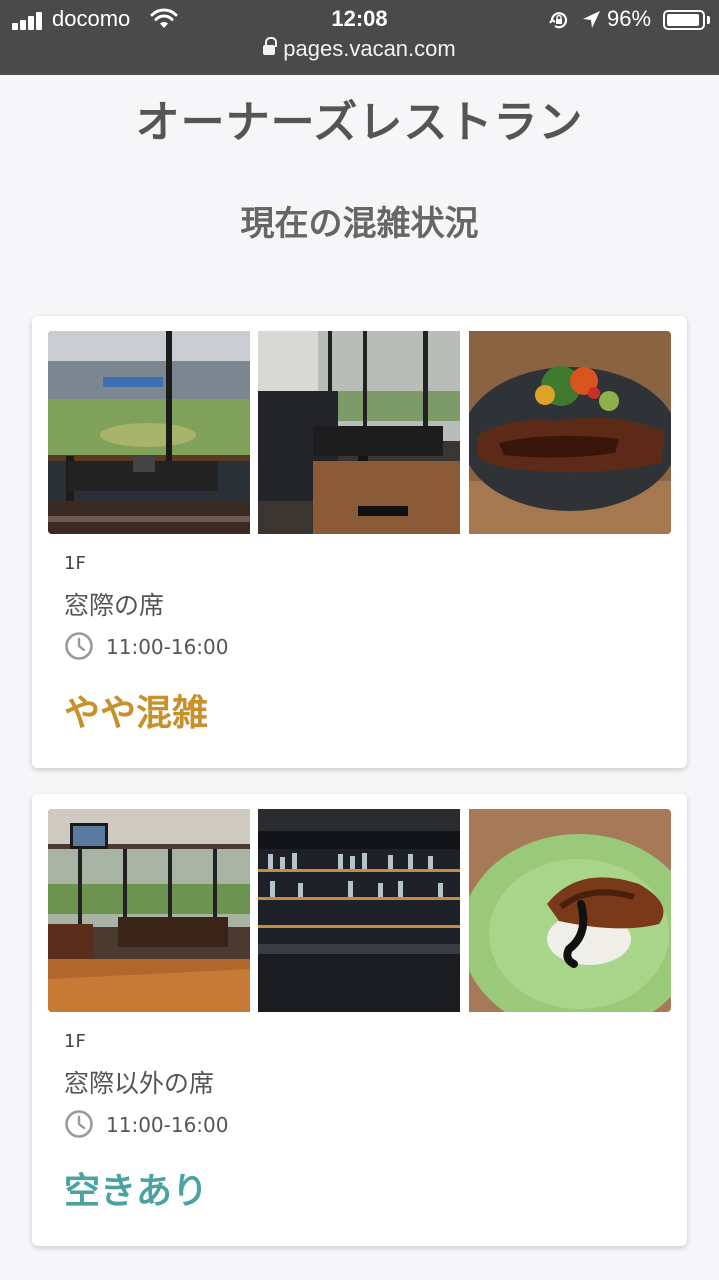  I want to click on window-booth-photo, so click(359, 432).